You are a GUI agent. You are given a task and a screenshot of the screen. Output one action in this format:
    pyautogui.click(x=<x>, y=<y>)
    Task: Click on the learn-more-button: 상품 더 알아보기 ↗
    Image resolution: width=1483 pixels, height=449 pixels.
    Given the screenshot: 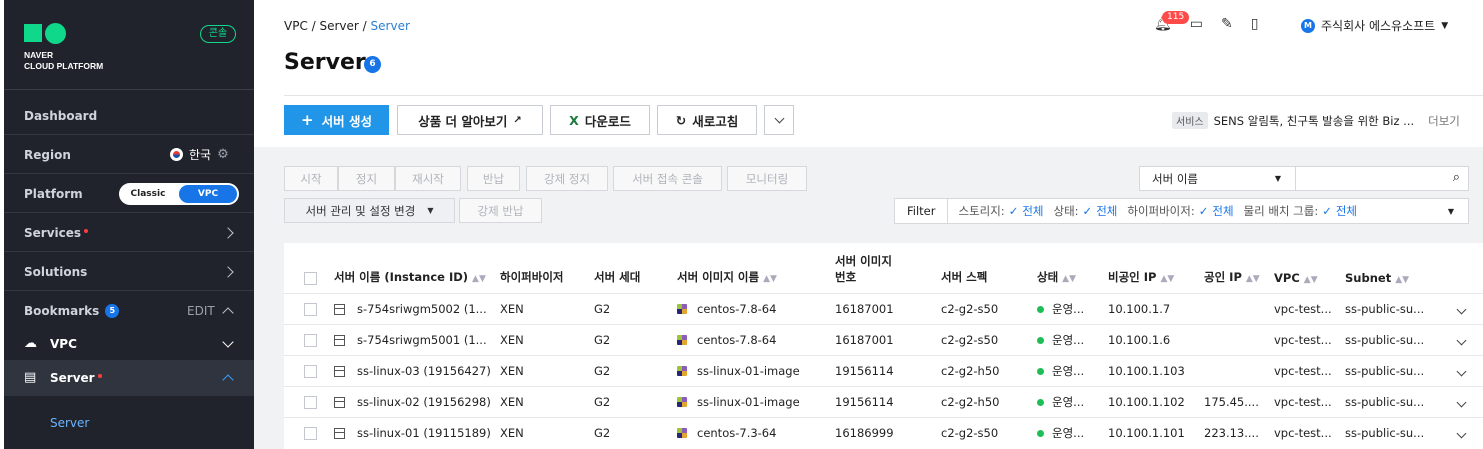 What is the action you would take?
    pyautogui.click(x=470, y=120)
    